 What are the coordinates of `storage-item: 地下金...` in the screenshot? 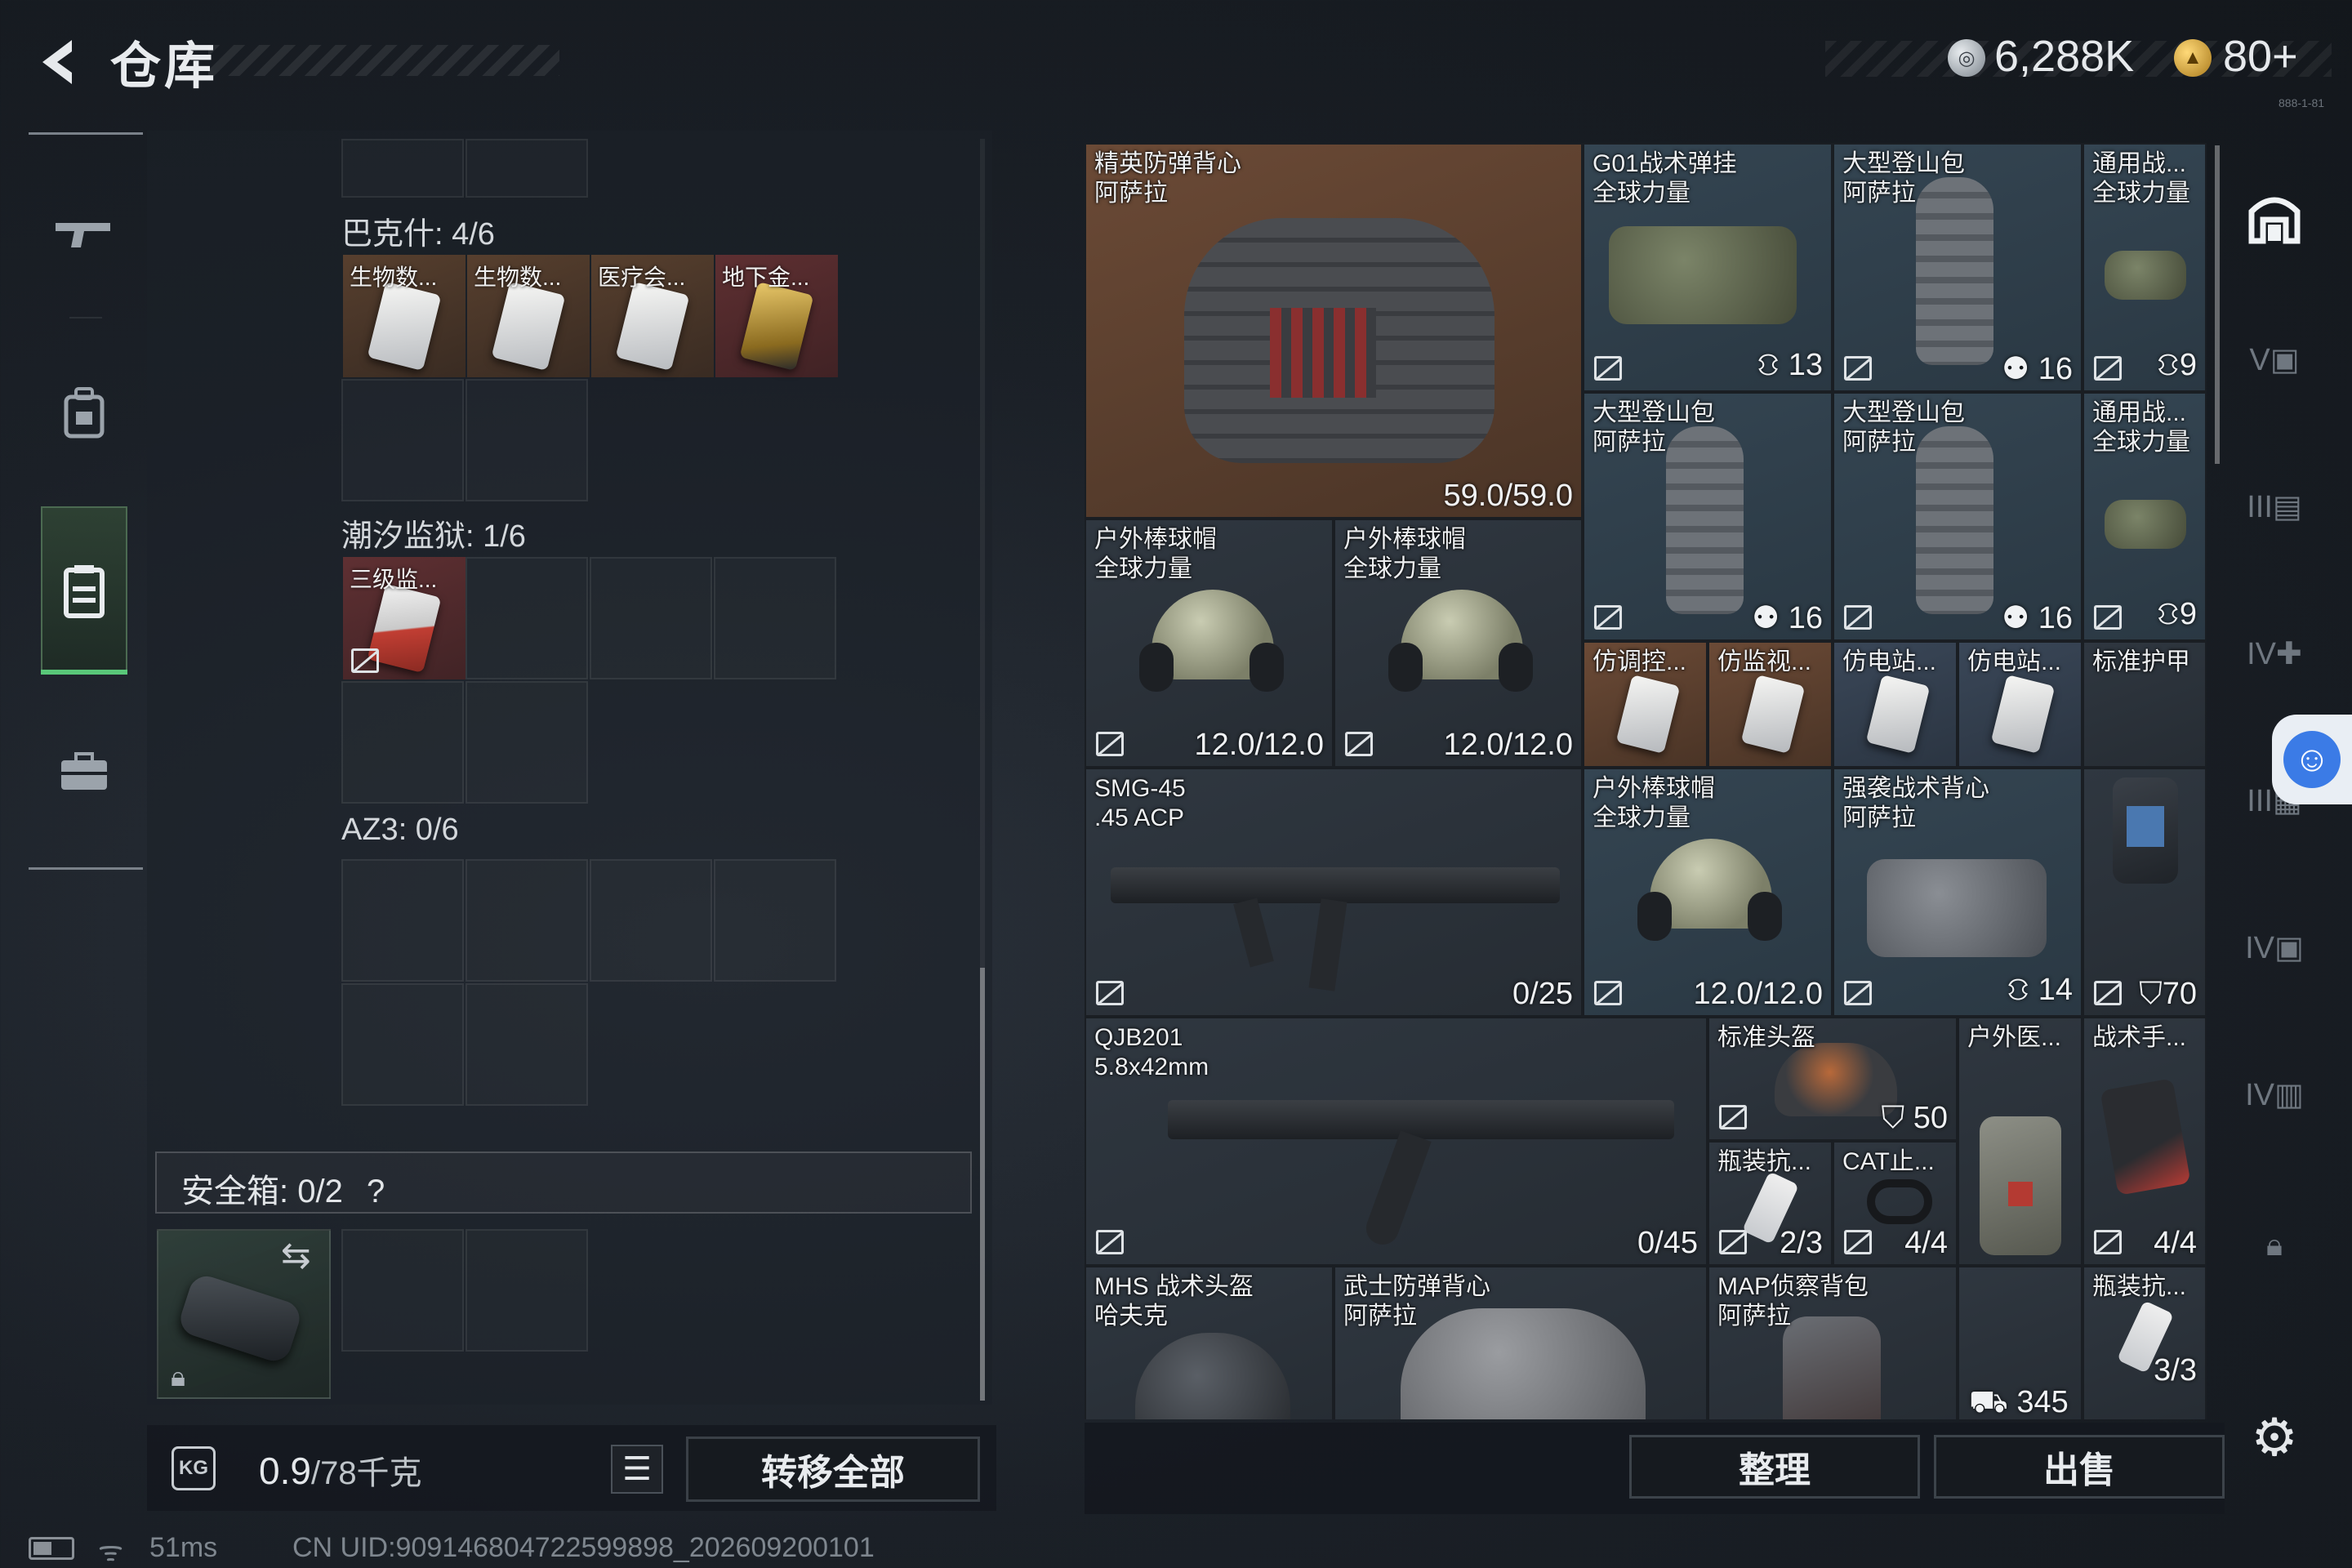 It's located at (776, 316).